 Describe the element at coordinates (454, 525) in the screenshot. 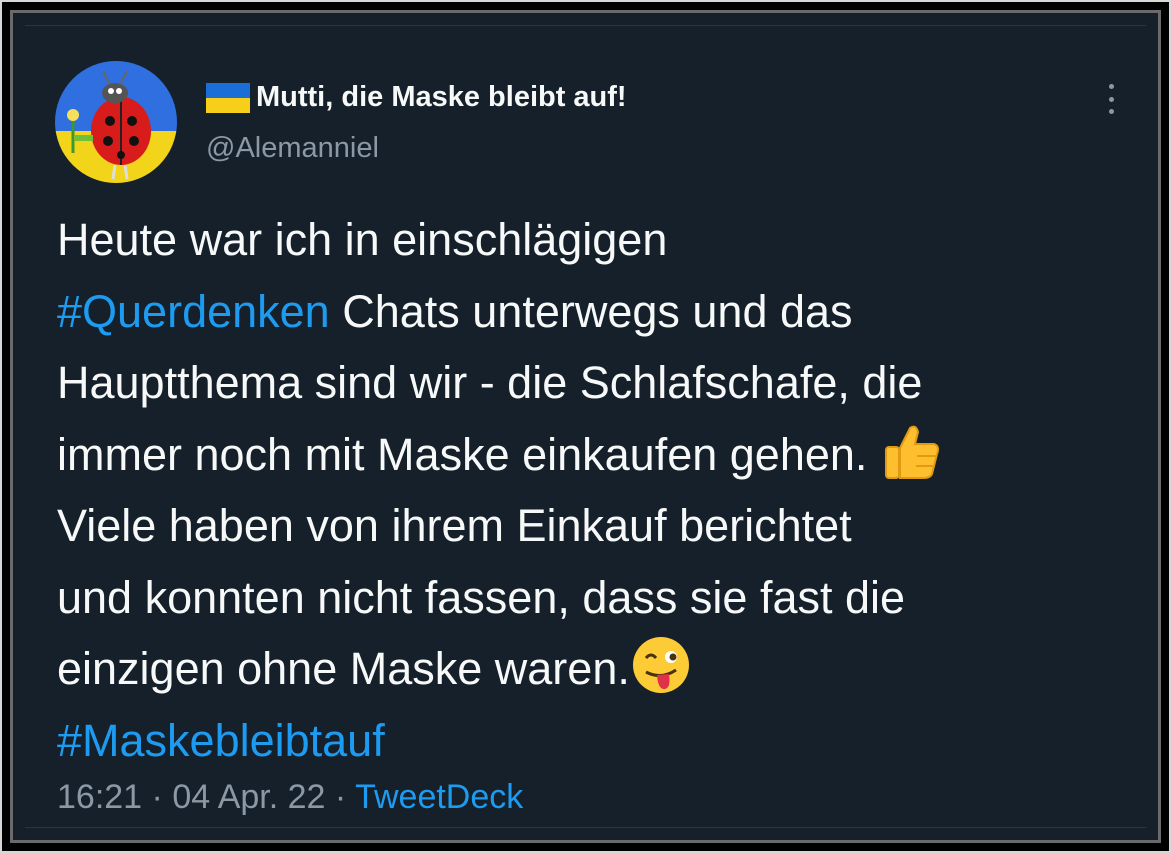

I see `tweet-text-segment: Viele haben von ihrem Einkauf berichtet` at that location.